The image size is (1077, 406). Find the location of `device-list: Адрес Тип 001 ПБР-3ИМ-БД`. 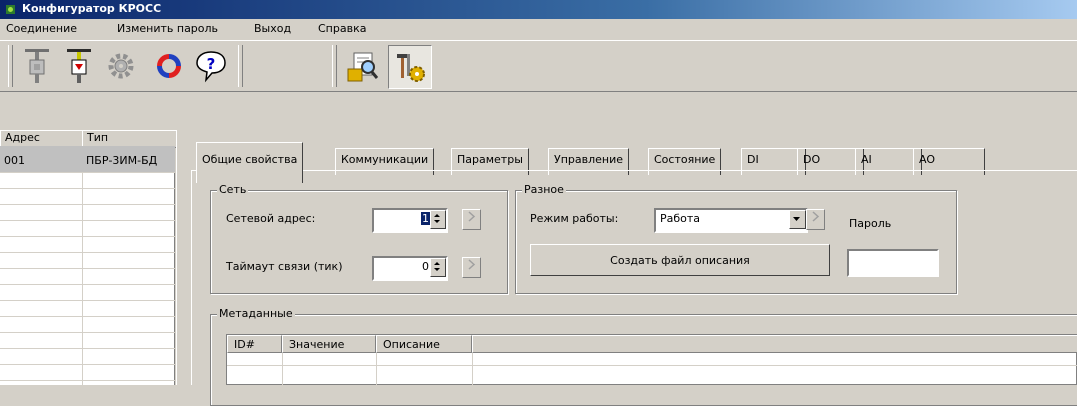

device-list: Адрес Тип 001 ПБР-3ИМ-БД is located at coordinates (90, 257).